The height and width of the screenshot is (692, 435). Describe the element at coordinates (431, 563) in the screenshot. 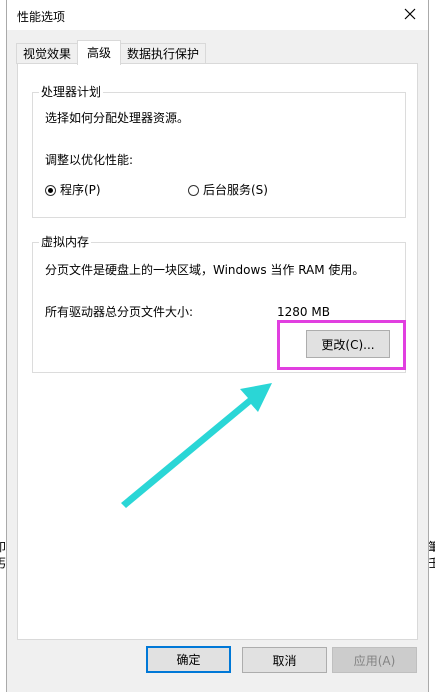

I see `background-text: 壬` at that location.